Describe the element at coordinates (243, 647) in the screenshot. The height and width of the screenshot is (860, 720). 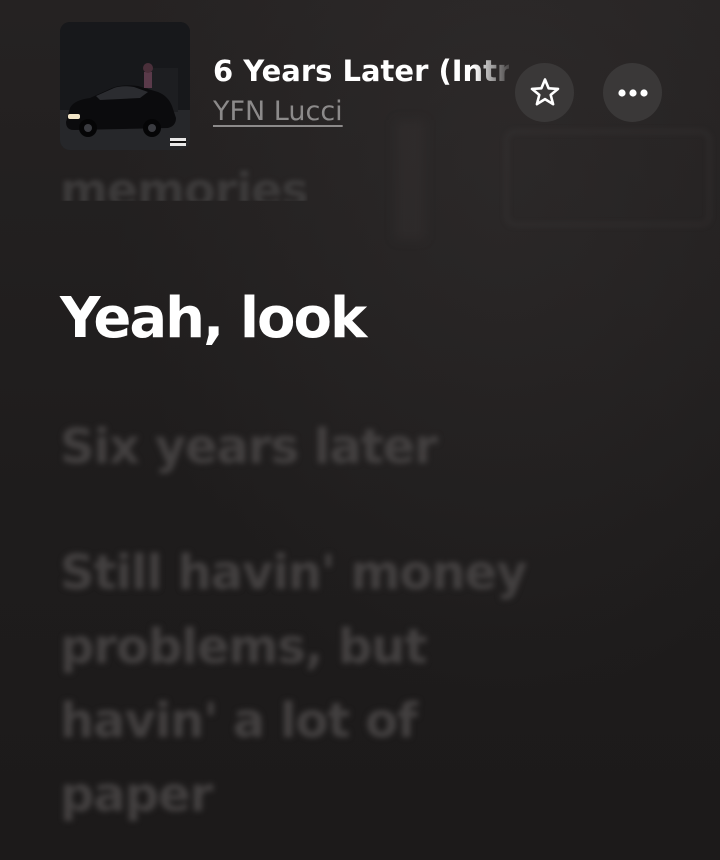
I see `lyric-text: problems, but` at that location.